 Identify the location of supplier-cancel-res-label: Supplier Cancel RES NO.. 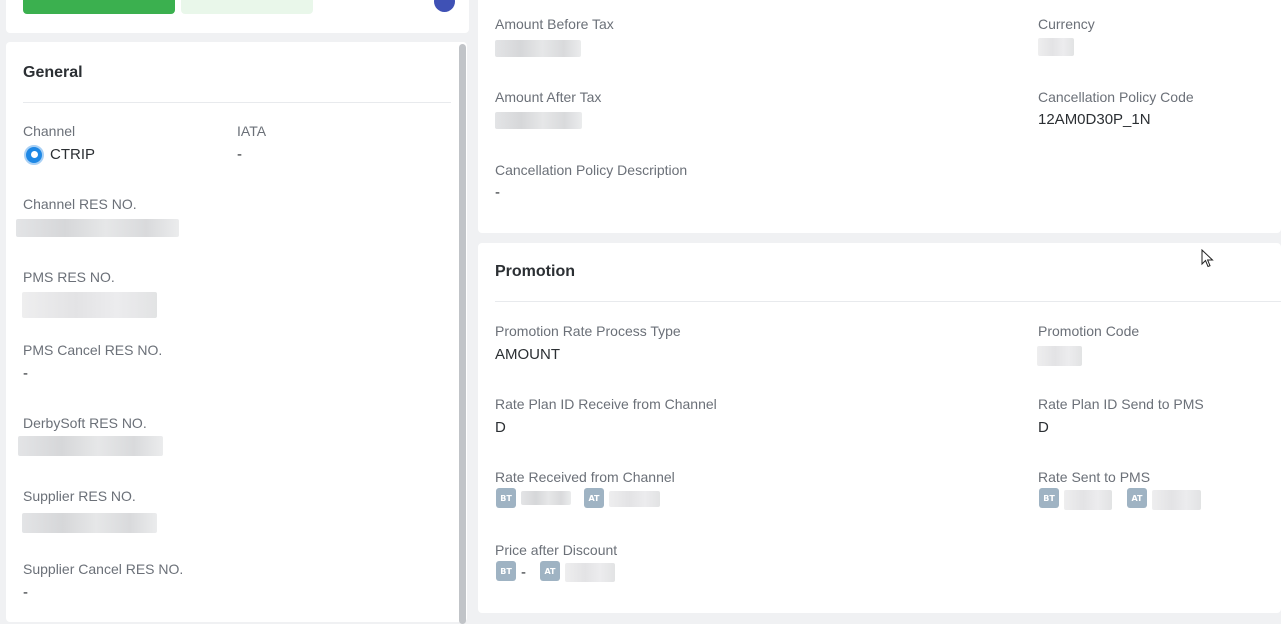
(103, 569).